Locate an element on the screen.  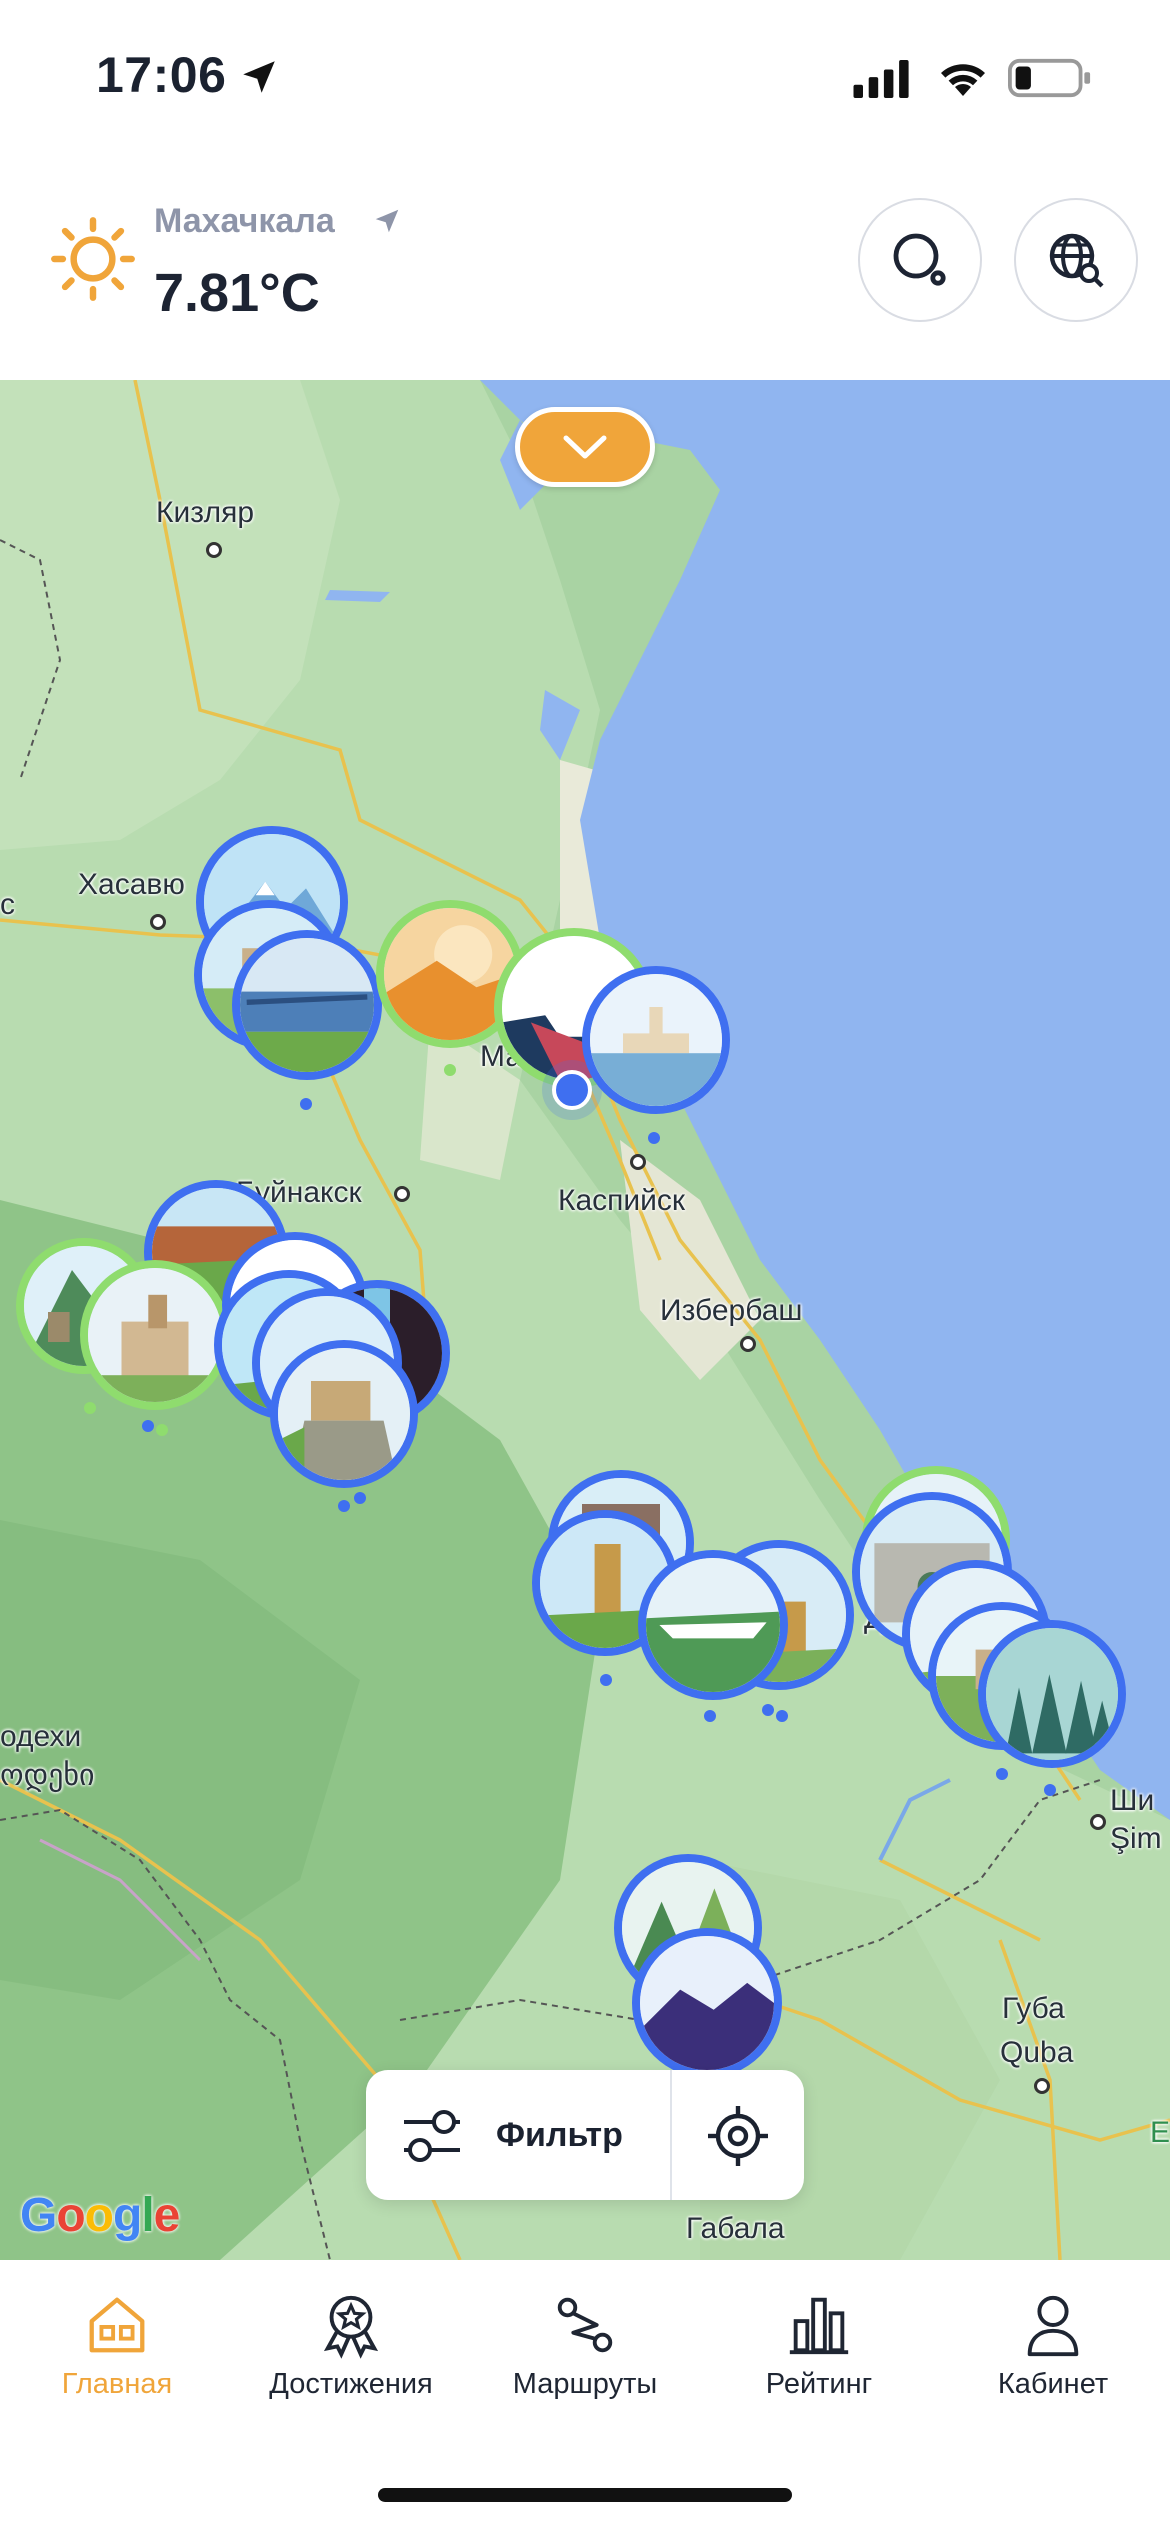
user-icon is located at coordinates (1053, 2326).